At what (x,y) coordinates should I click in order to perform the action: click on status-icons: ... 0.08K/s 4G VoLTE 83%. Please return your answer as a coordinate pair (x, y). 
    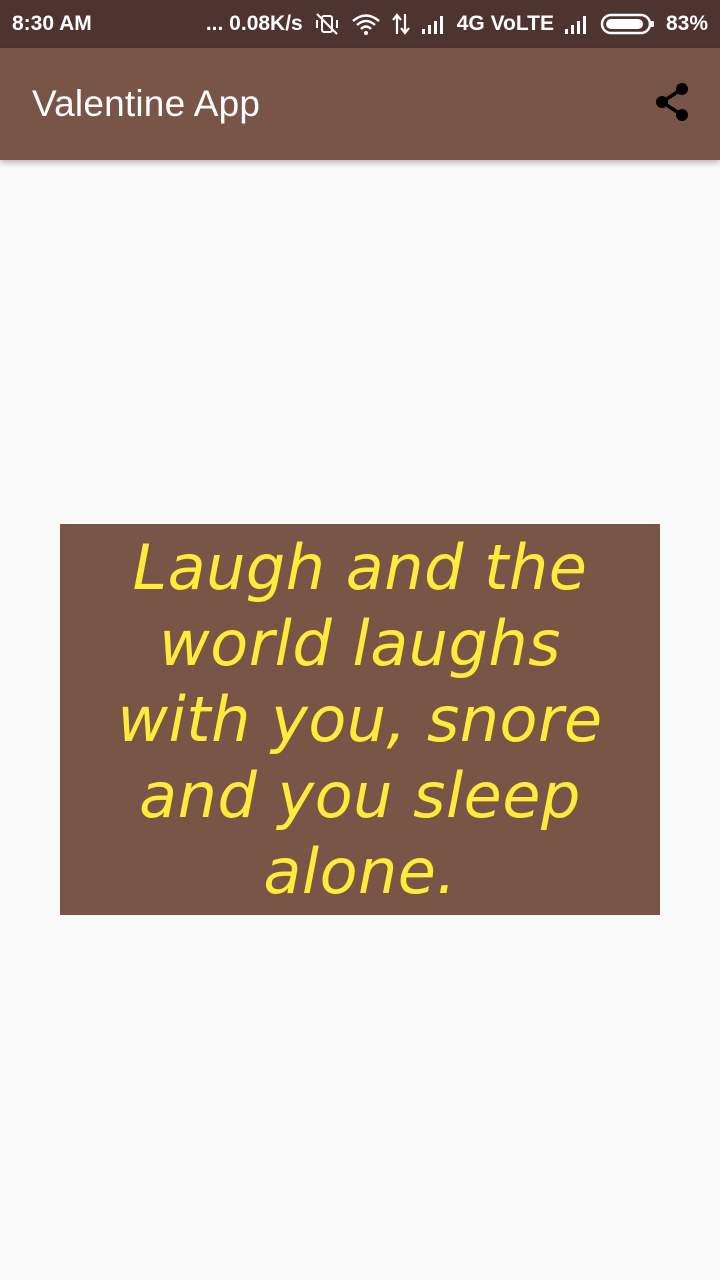
    Looking at the image, I should click on (457, 24).